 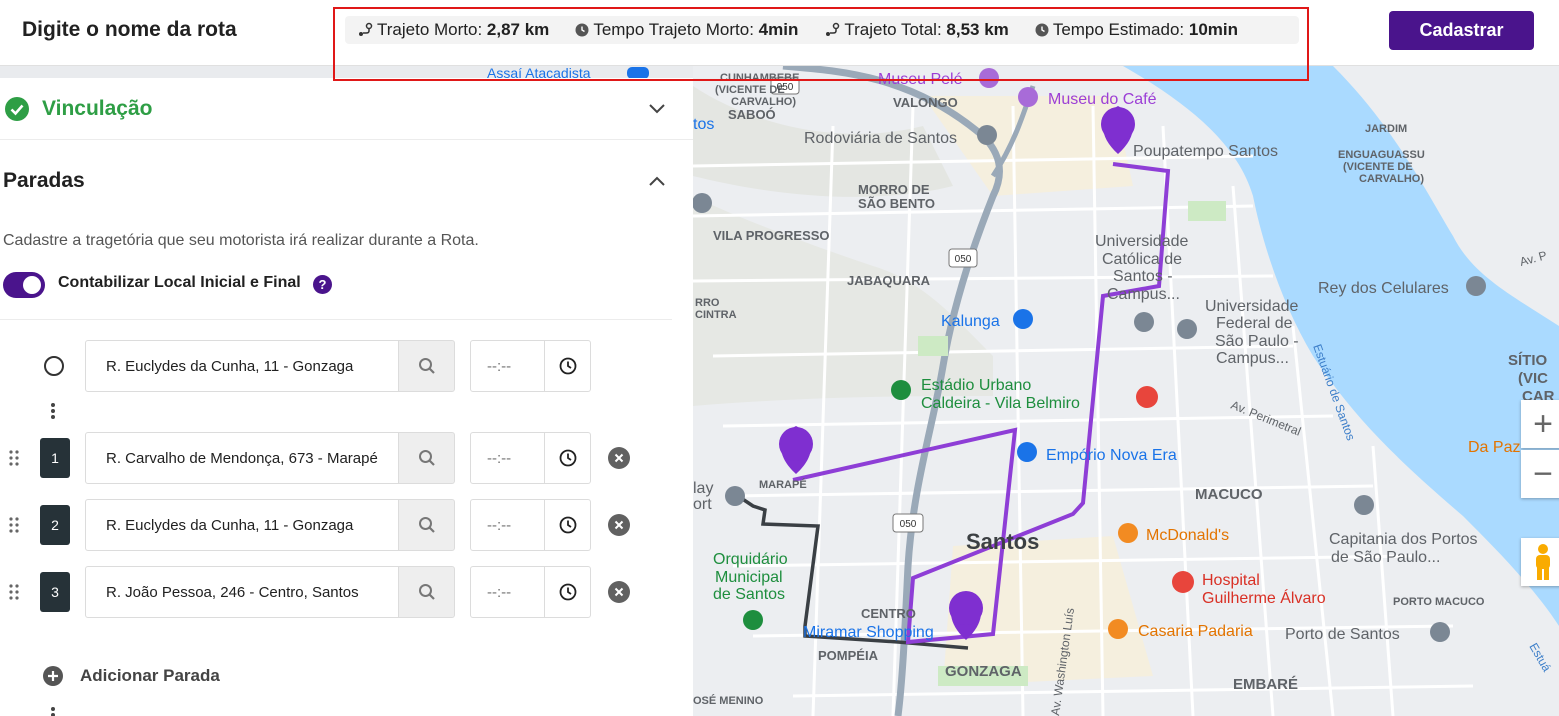 I want to click on chevron-down-icon, so click(x=657, y=109).